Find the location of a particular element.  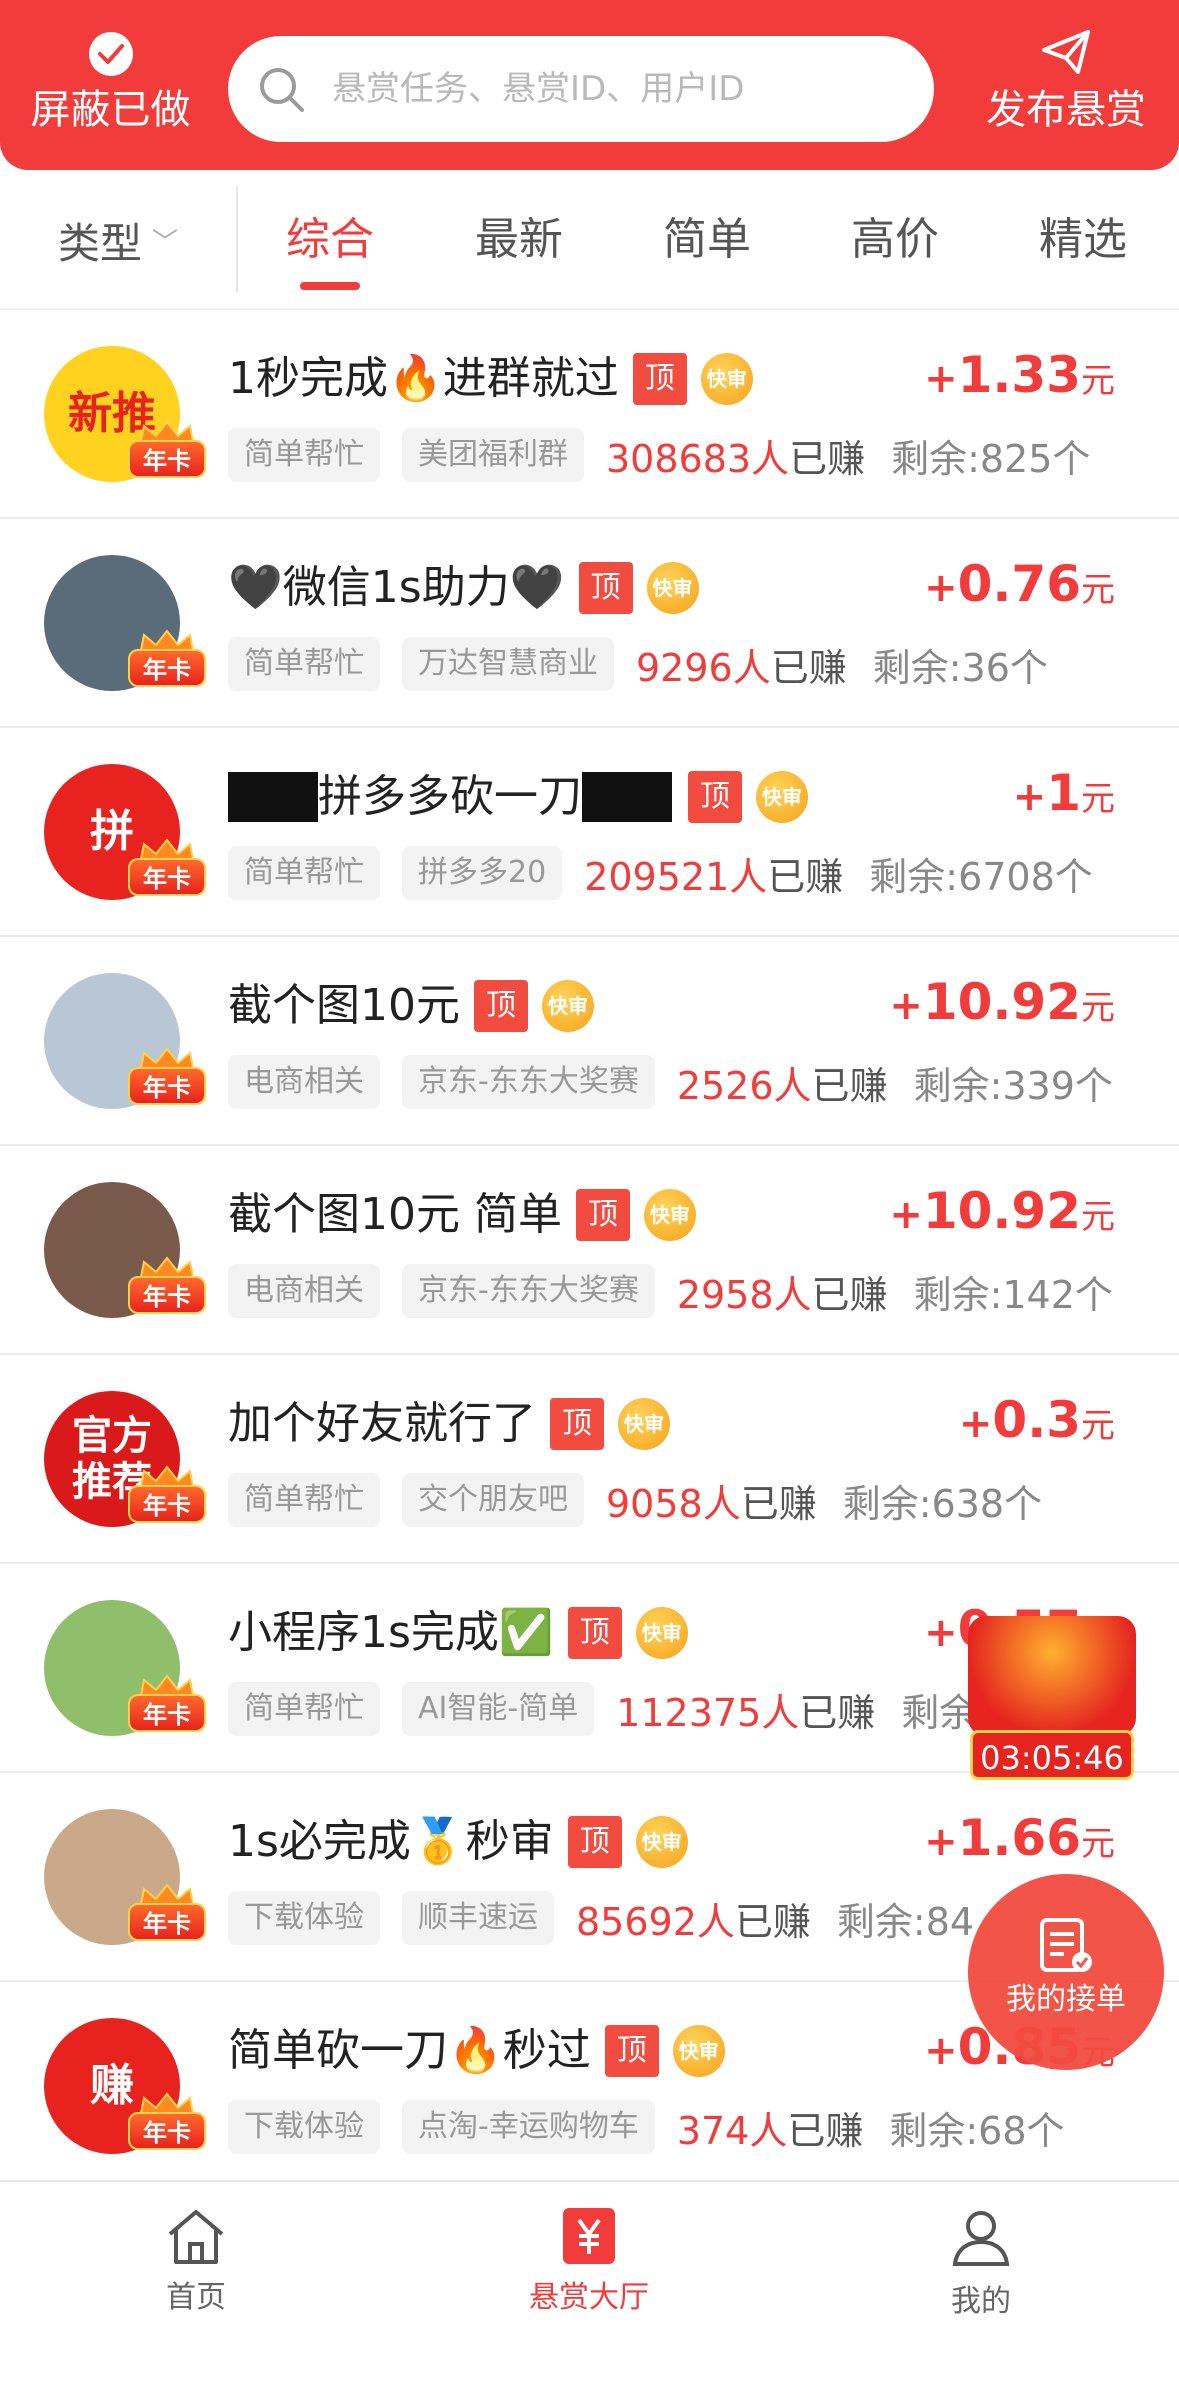

home-icon is located at coordinates (196, 2237).